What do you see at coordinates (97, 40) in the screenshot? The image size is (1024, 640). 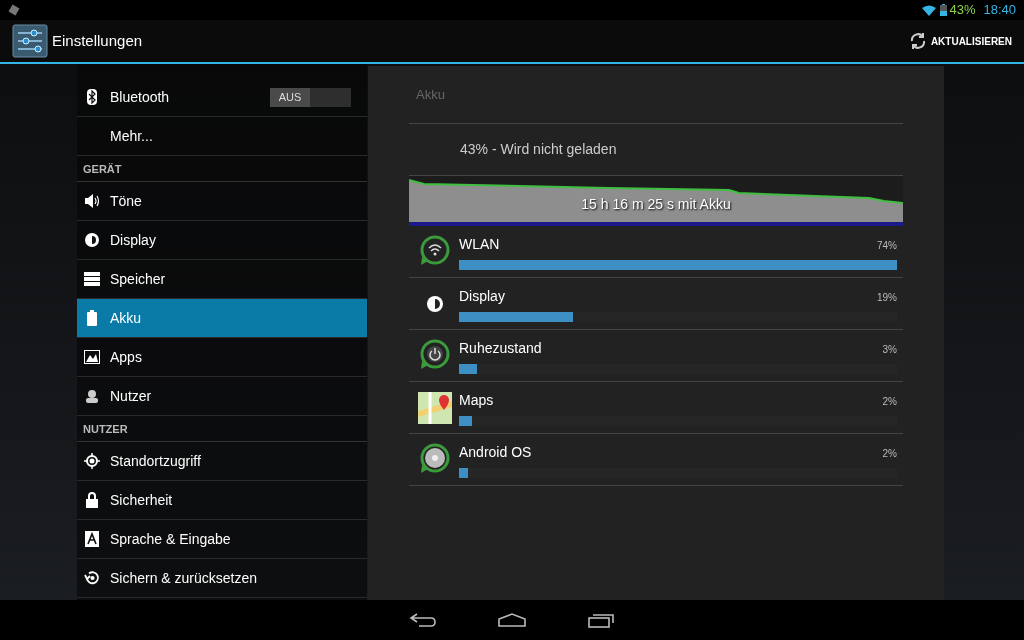 I see `app-title: Einstellungen` at bounding box center [97, 40].